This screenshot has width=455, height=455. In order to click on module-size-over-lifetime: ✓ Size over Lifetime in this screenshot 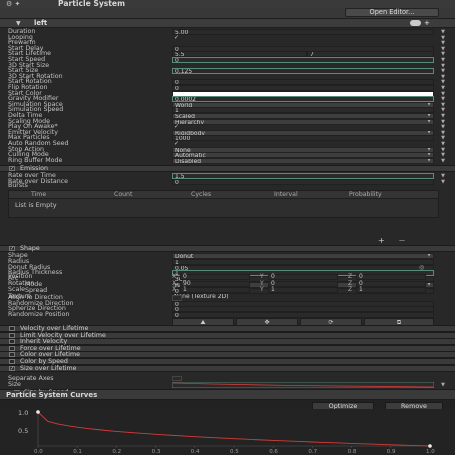, I will do `click(227, 368)`.